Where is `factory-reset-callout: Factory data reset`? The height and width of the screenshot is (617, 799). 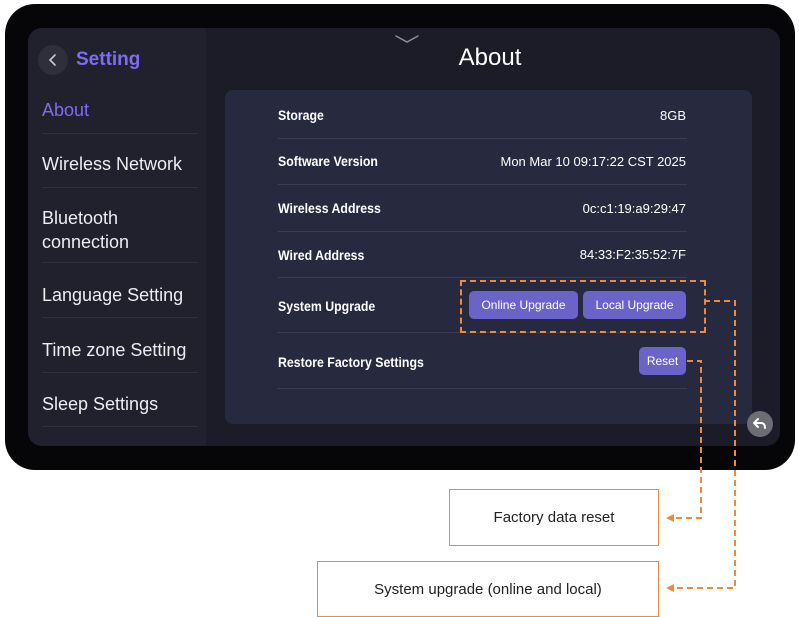 factory-reset-callout: Factory data reset is located at coordinates (554, 517).